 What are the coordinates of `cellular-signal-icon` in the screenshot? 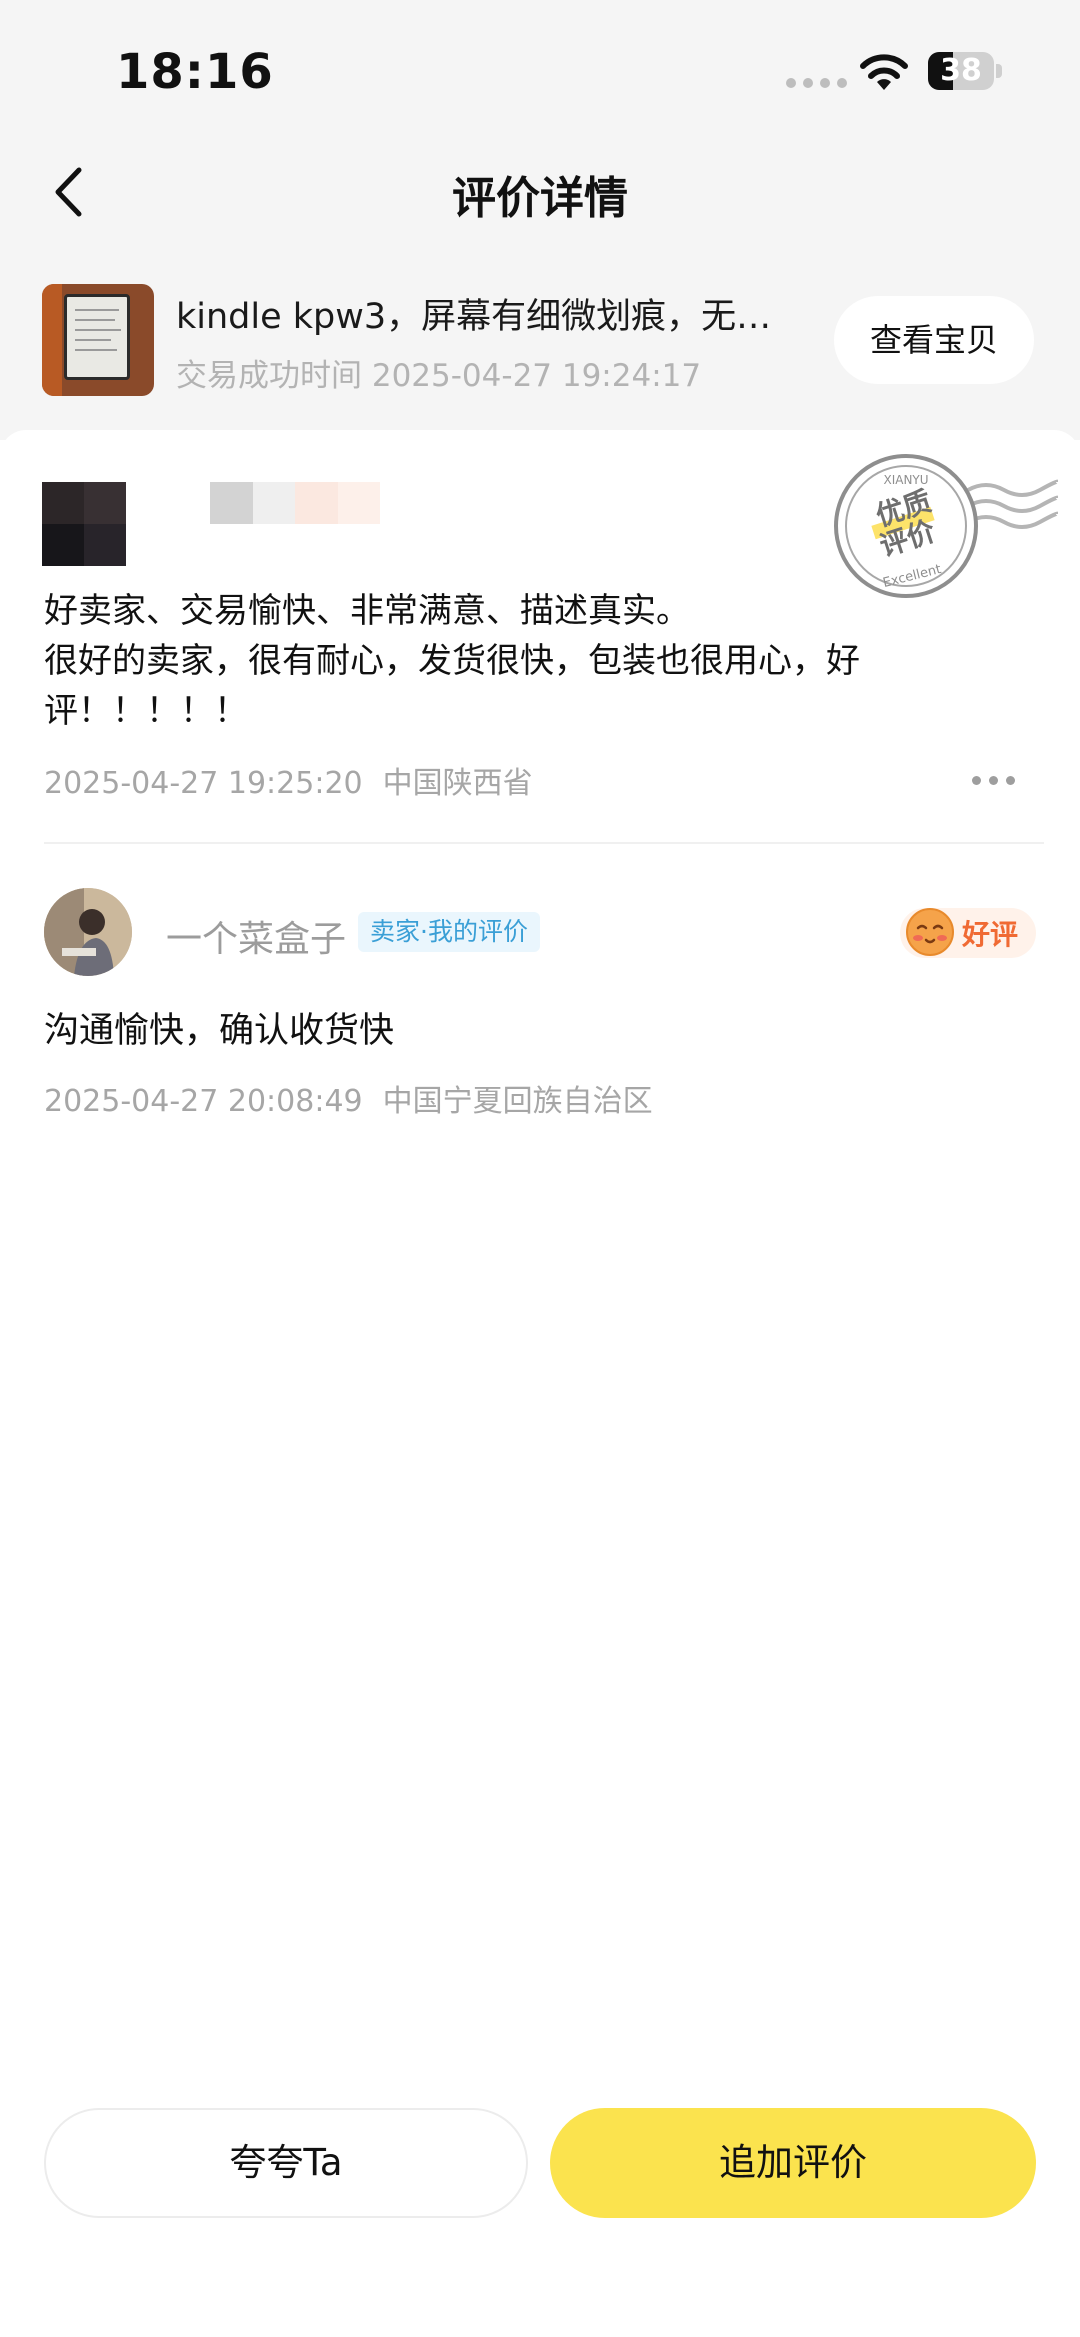 It's located at (816, 83).